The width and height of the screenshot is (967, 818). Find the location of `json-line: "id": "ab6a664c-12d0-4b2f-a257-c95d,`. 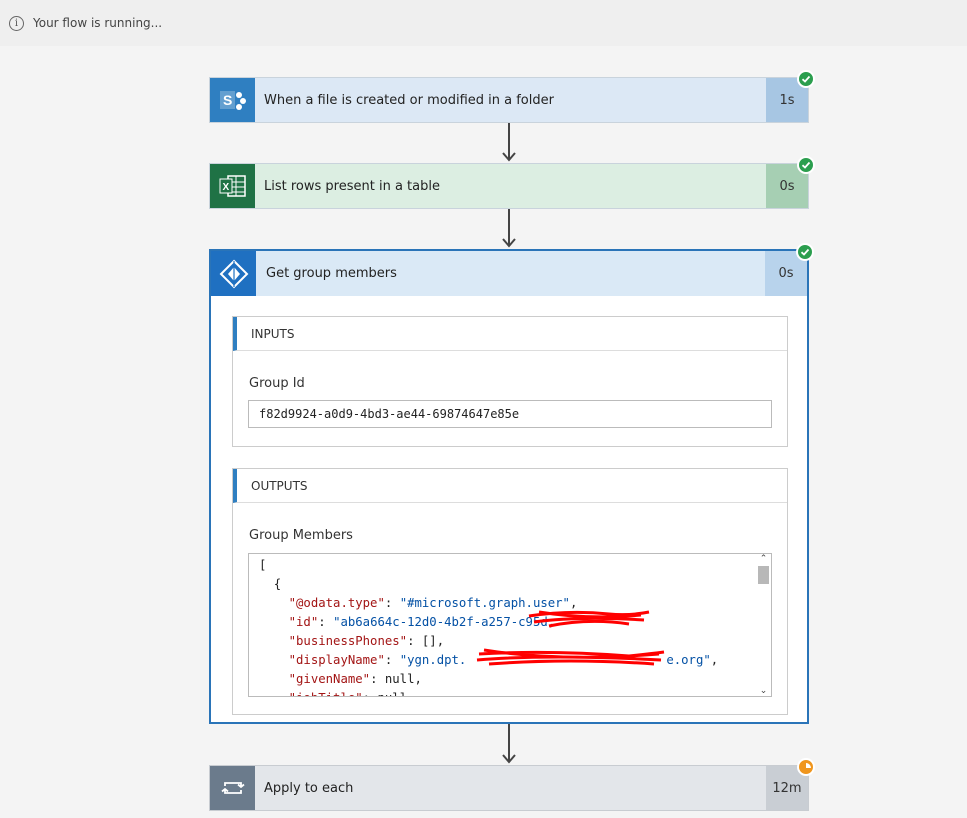

json-line: "id": "ab6a664c-12d0-4b2f-a257-c95d, is located at coordinates (422, 622).